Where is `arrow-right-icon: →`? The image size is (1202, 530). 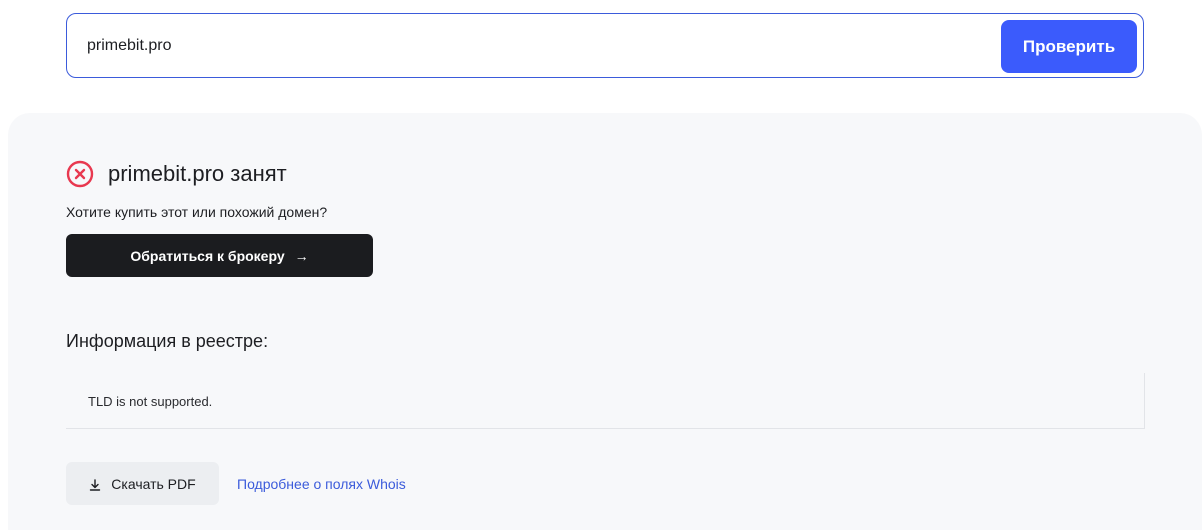 arrow-right-icon: → is located at coordinates (301, 255).